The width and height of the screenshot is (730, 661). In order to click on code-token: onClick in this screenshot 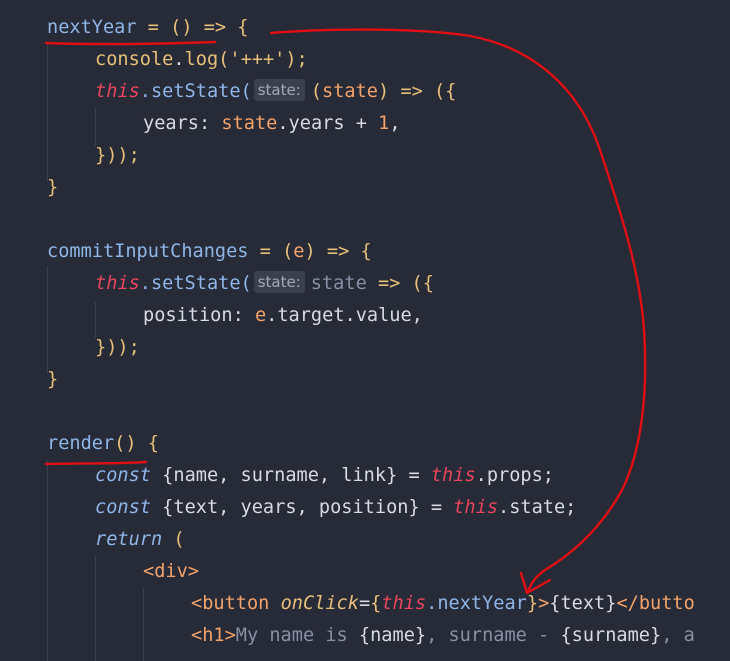, I will do `click(319, 603)`.